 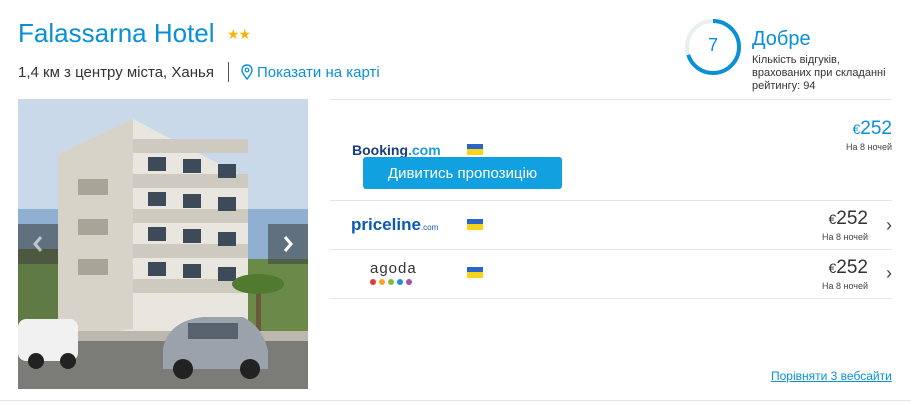 I want to click on priceline-logo-suffix: .com, so click(x=429, y=227).